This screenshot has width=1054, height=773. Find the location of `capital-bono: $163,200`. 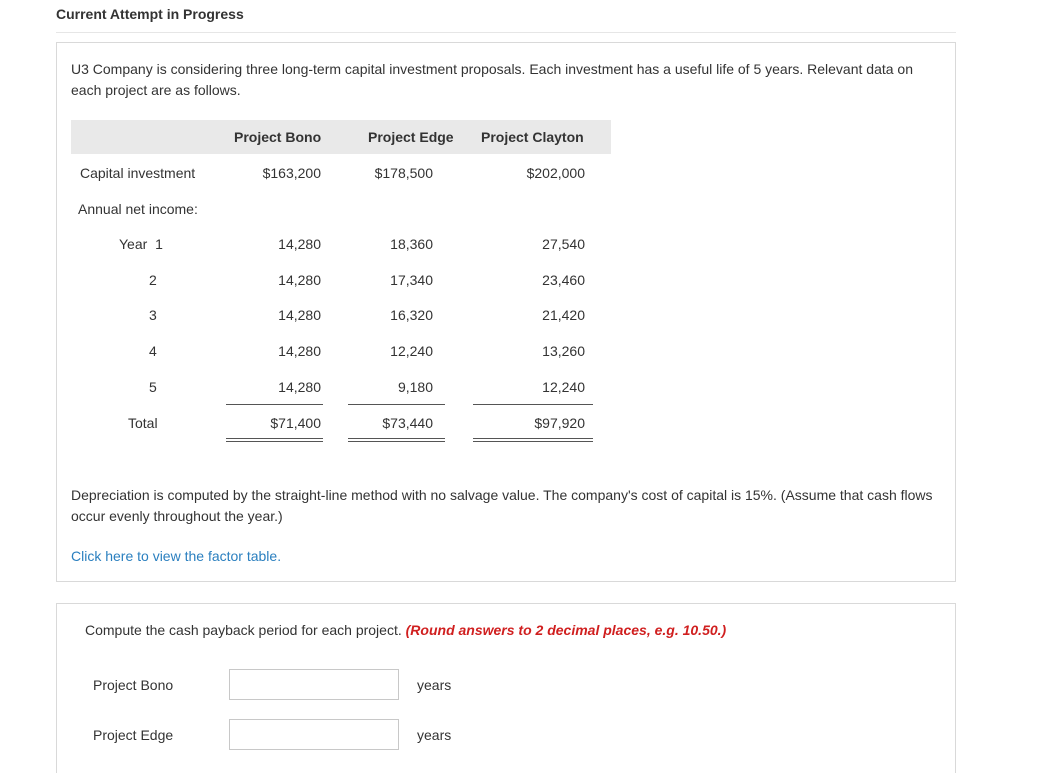

capital-bono: $163,200 is located at coordinates (291, 173).